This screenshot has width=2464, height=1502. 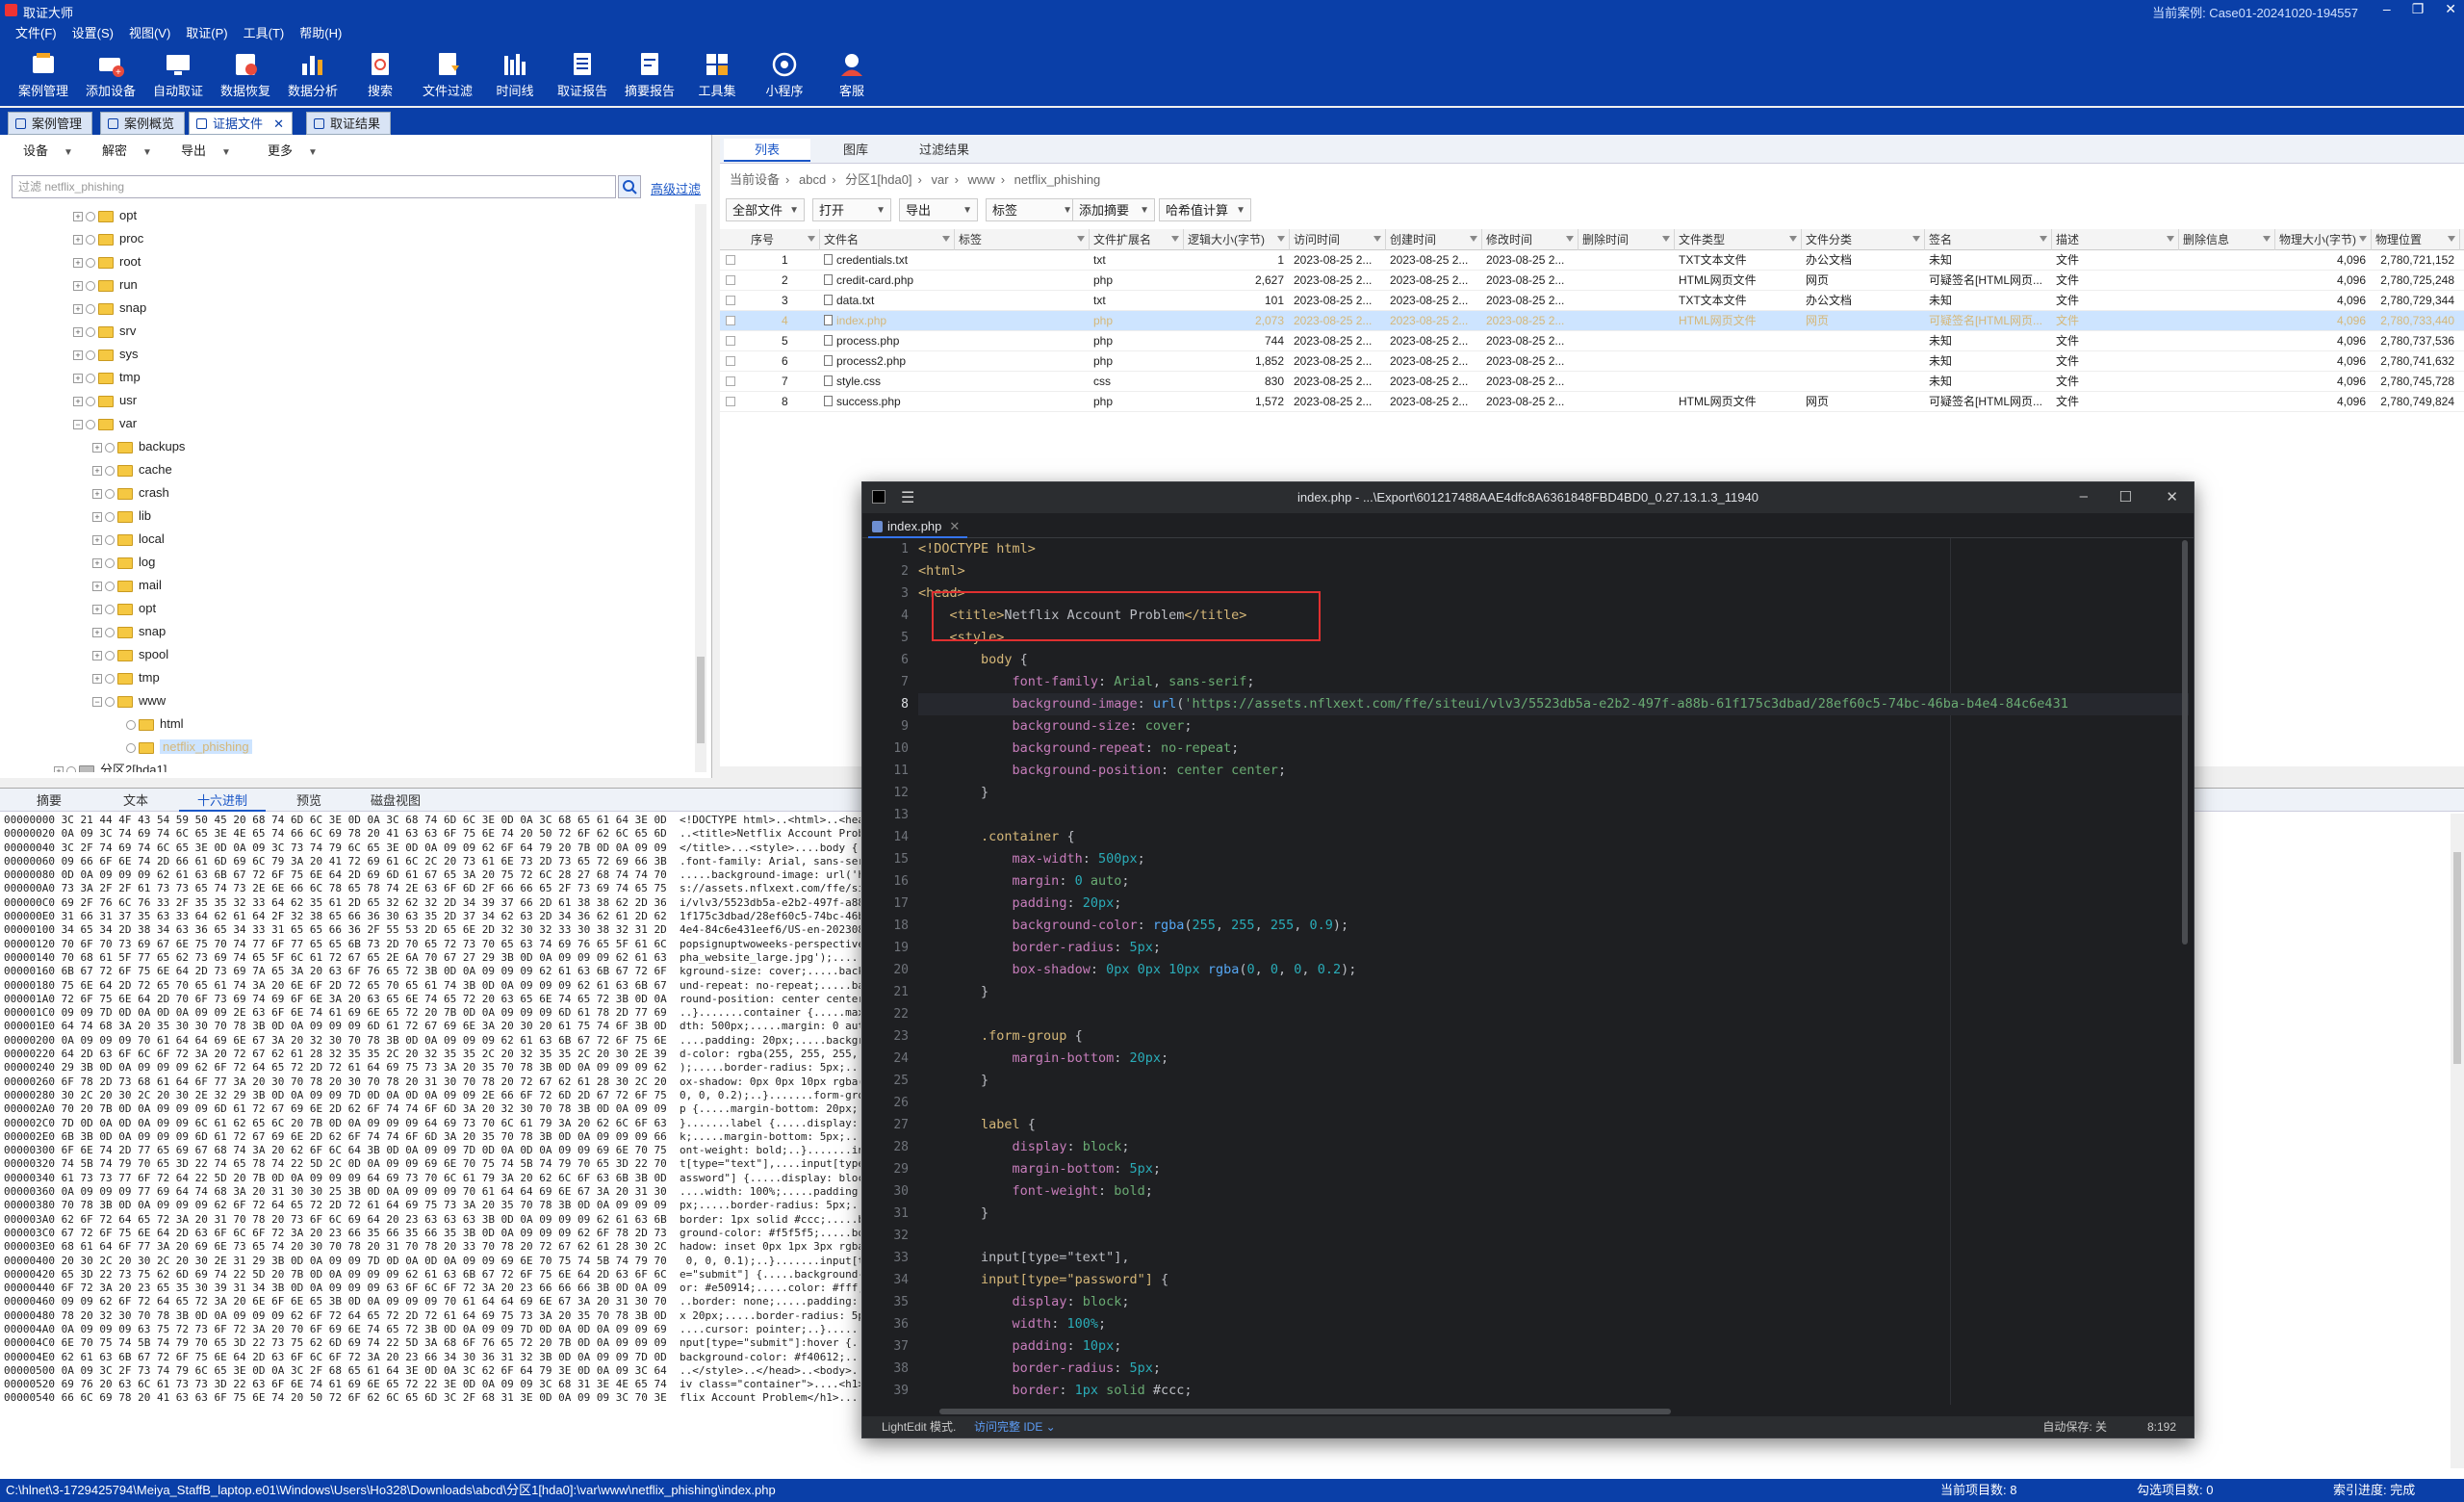 I want to click on editor-tab-index-php: index.php ✕, so click(x=918, y=526).